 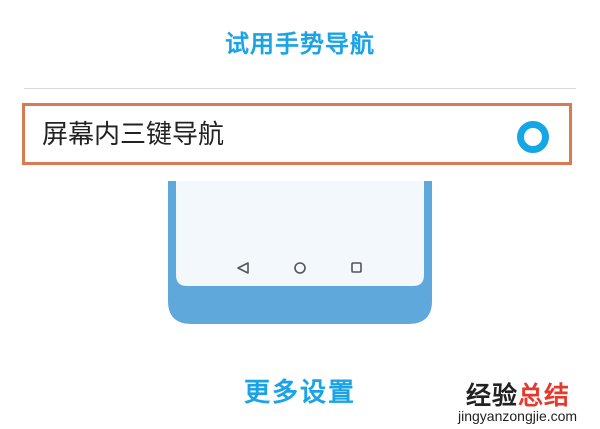 I want to click on three-key-navigation-option: 屏幕内三键导航, so click(x=297, y=134).